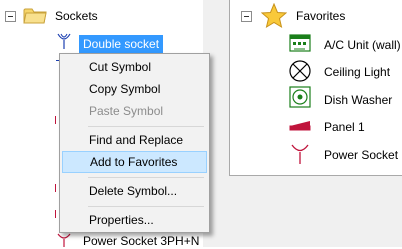 The image size is (402, 249). I want to click on double-socket-icon, so click(64, 41).